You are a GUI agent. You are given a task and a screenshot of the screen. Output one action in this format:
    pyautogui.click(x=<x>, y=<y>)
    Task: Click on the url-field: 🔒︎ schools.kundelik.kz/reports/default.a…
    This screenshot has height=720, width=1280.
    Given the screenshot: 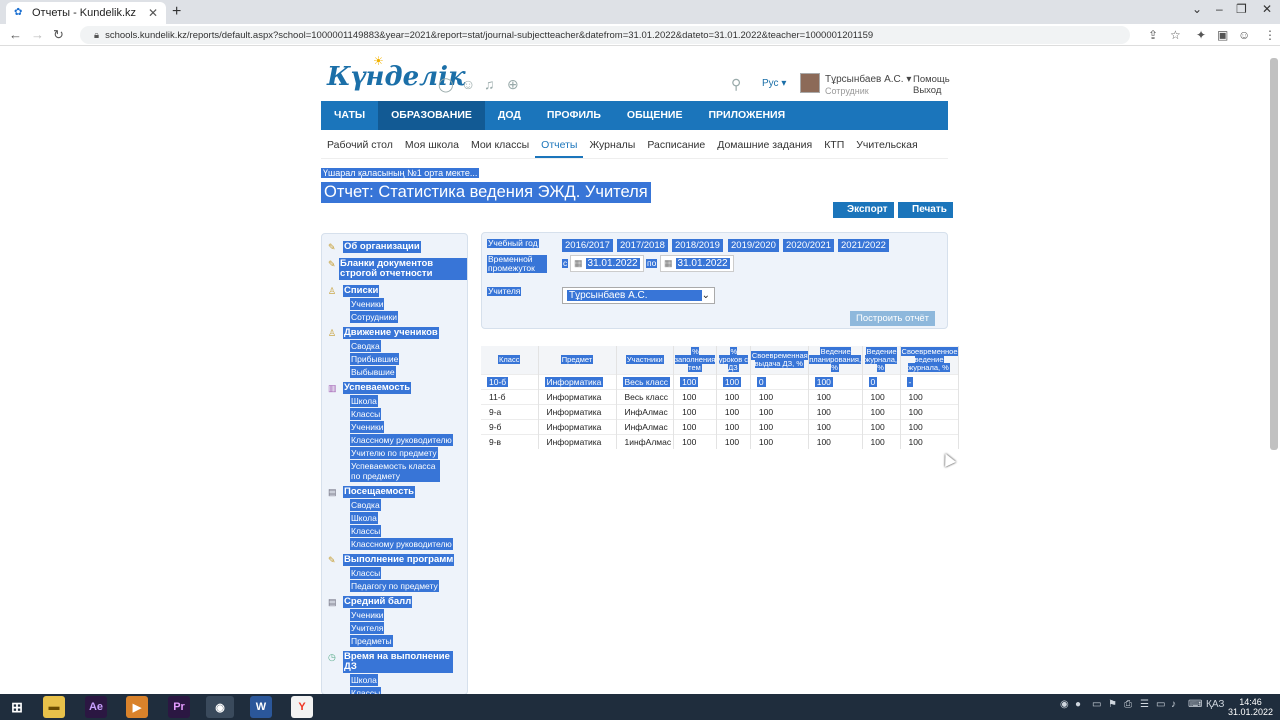 What is the action you would take?
    pyautogui.click(x=605, y=35)
    